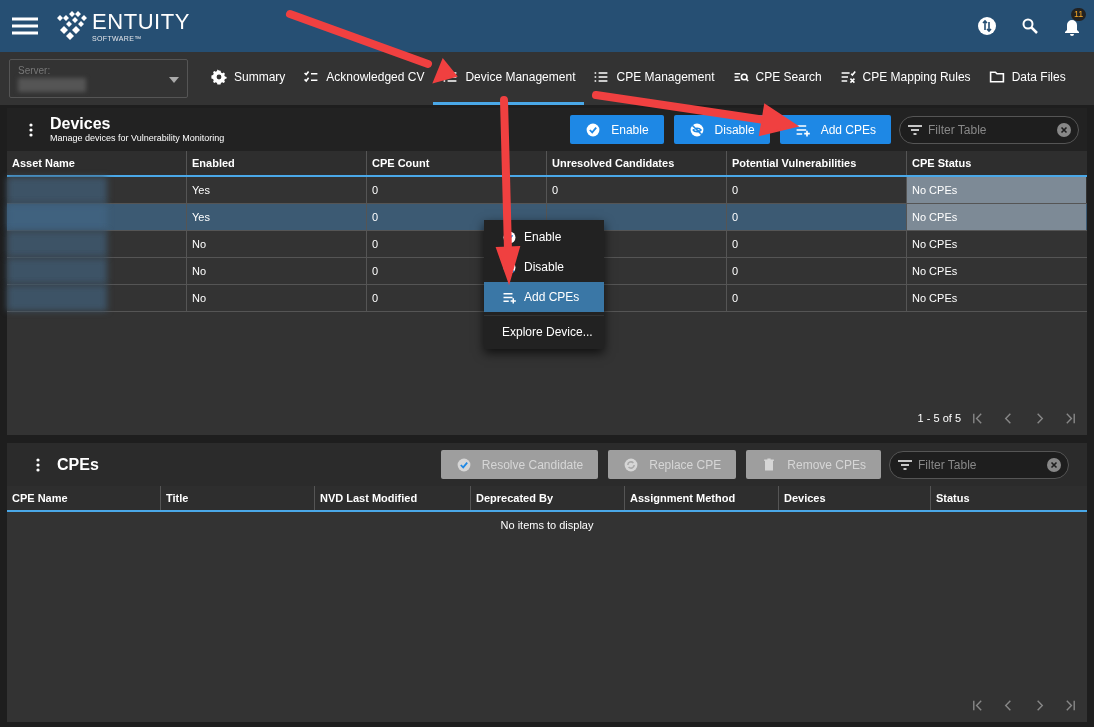 This screenshot has width=1094, height=727. What do you see at coordinates (547, 498) in the screenshot?
I see `column-header: Deprecated By` at bounding box center [547, 498].